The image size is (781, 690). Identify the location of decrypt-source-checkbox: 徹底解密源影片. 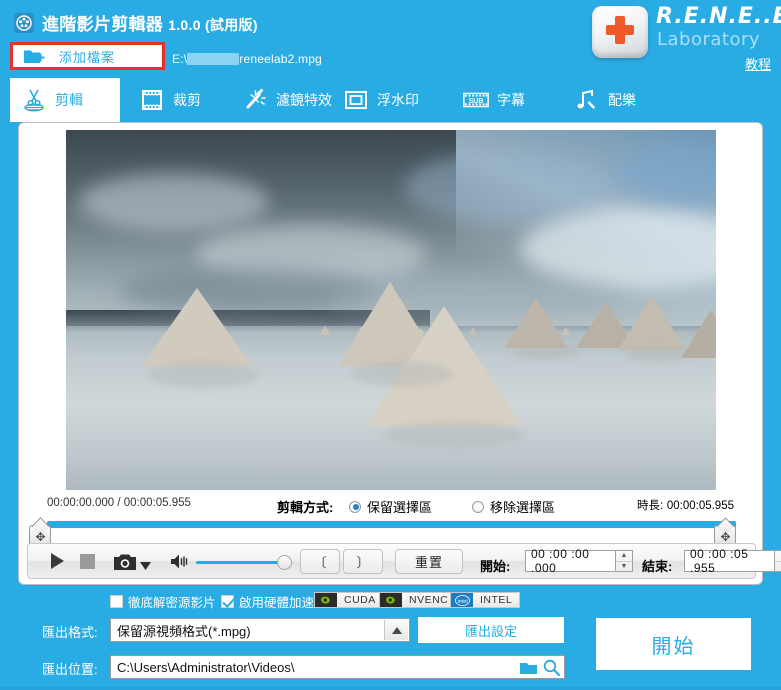
(163, 601).